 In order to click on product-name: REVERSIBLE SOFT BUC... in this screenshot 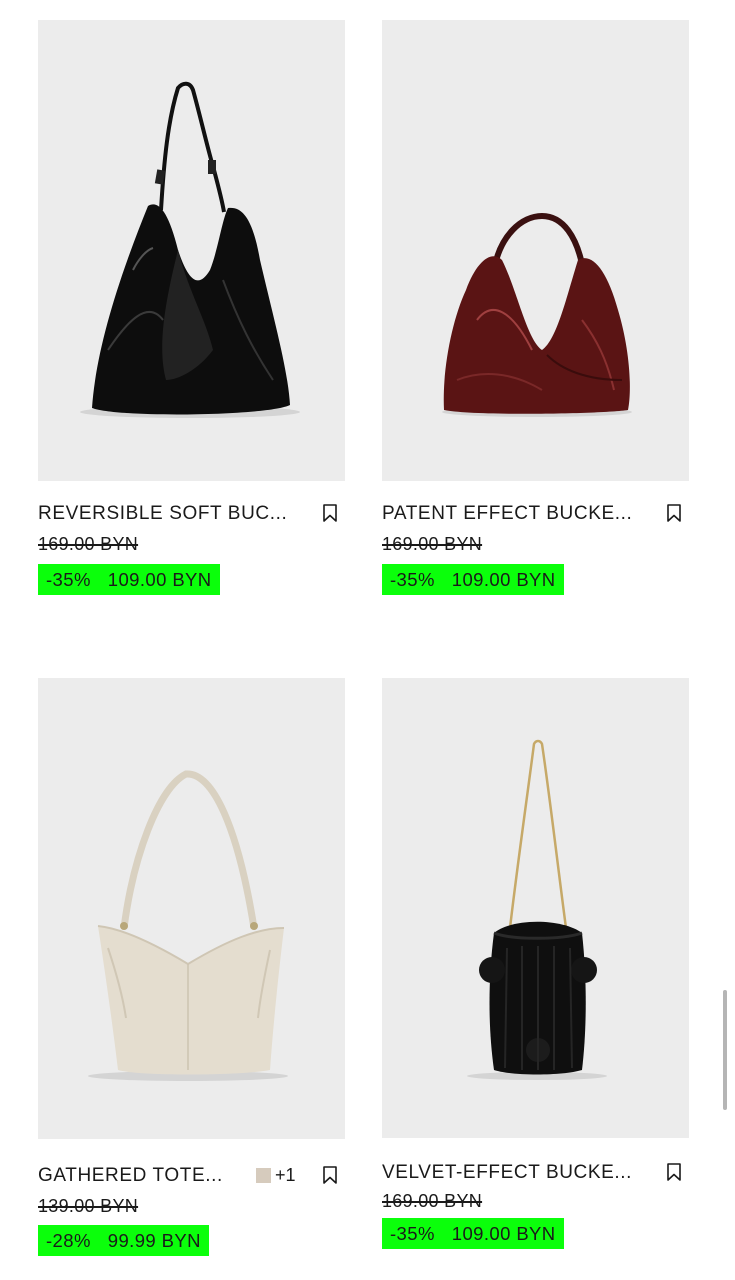, I will do `click(162, 514)`.